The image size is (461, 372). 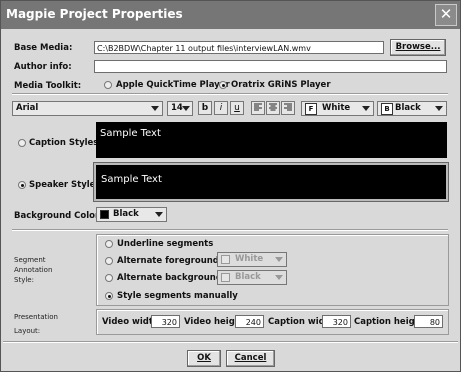 I want to click on font-family-value: Arial, so click(x=27, y=108).